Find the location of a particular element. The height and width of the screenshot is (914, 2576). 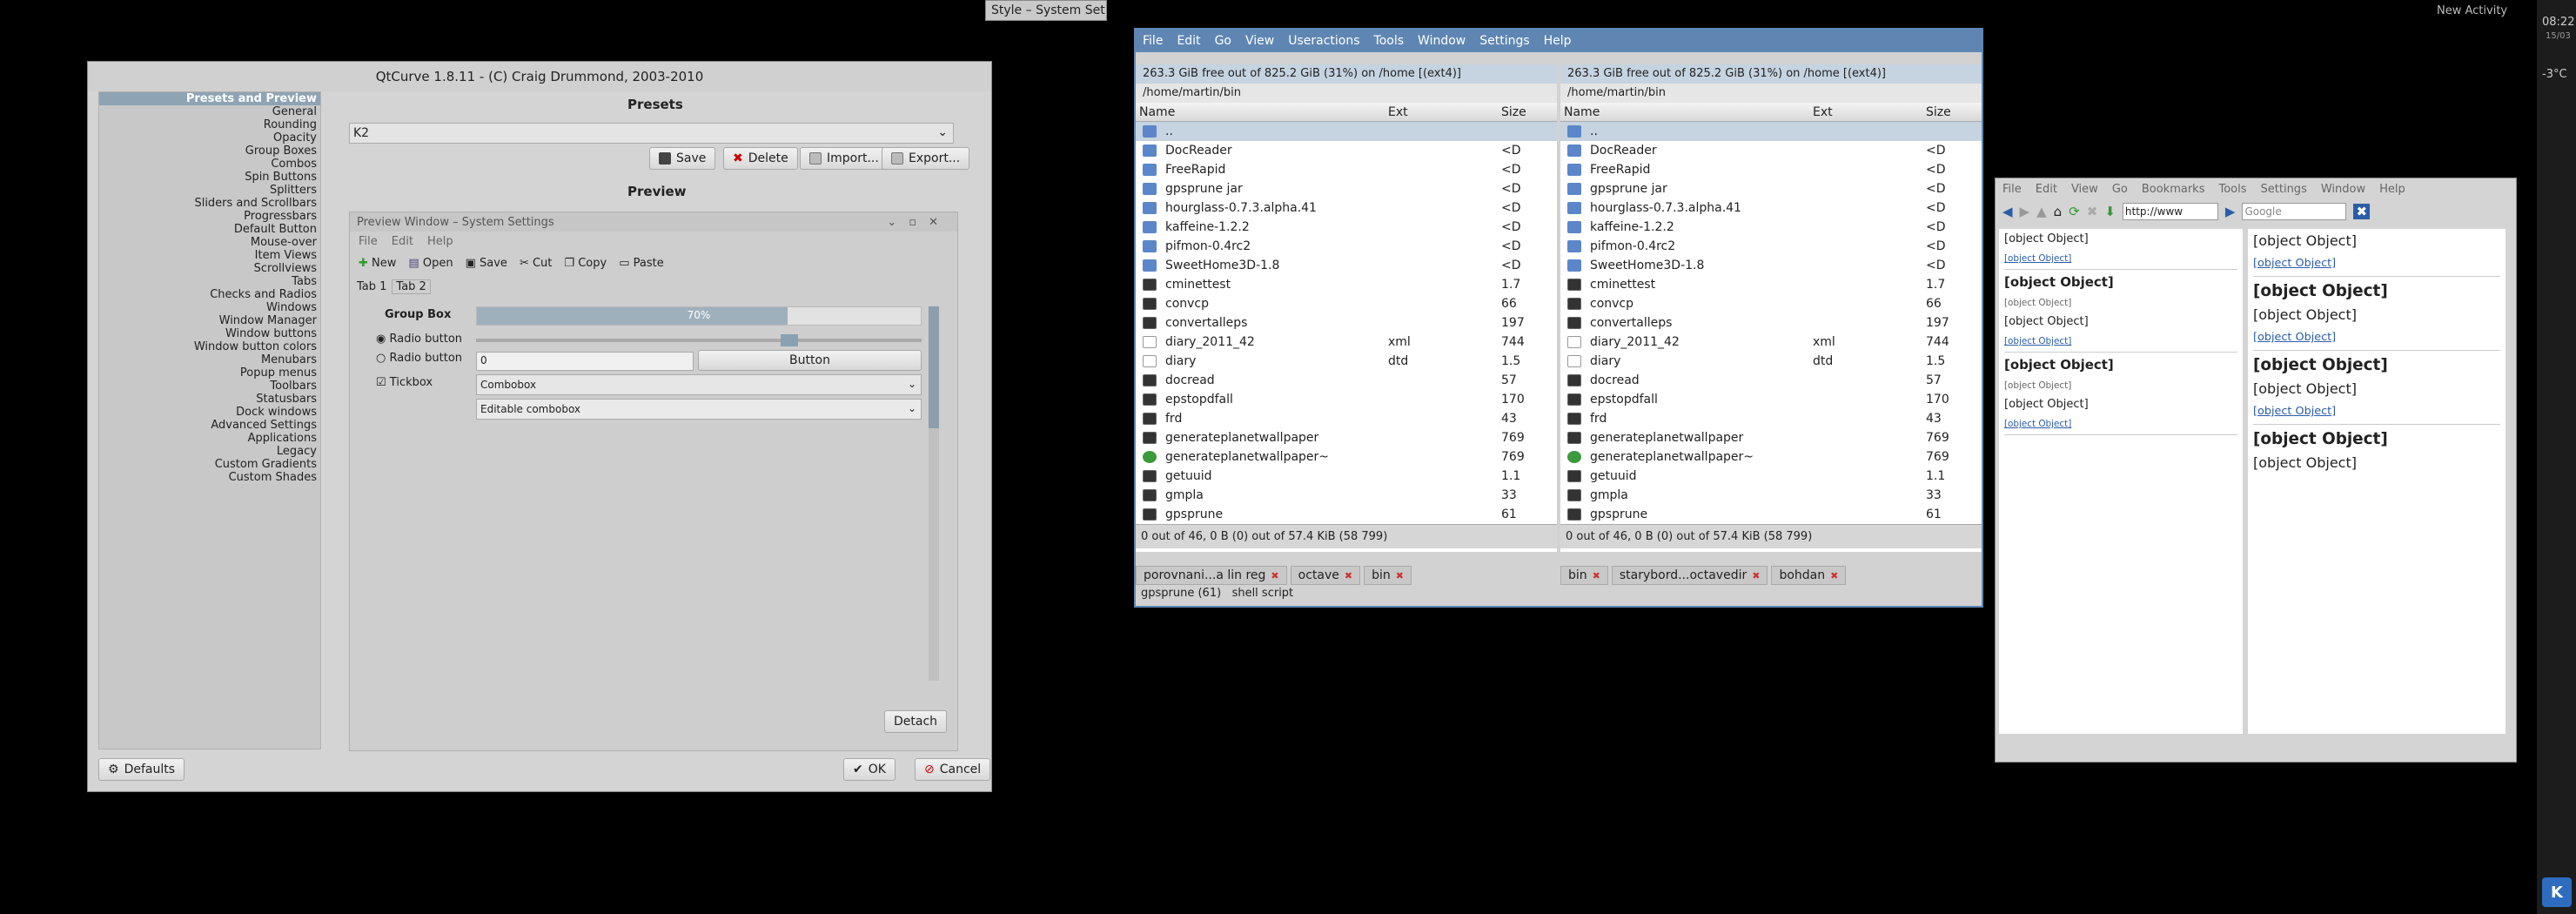

ok-button: ✔ OK is located at coordinates (869, 769).